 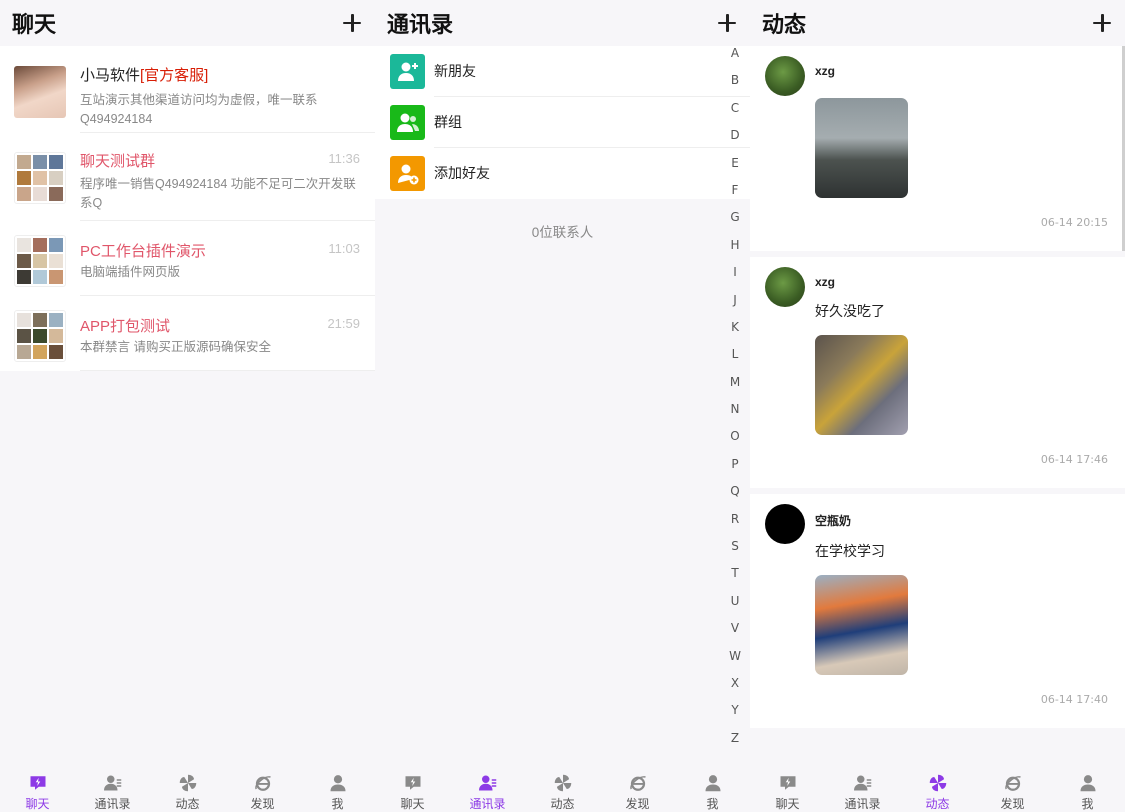 I want to click on contact-count: 0位联系人, so click(x=562, y=232).